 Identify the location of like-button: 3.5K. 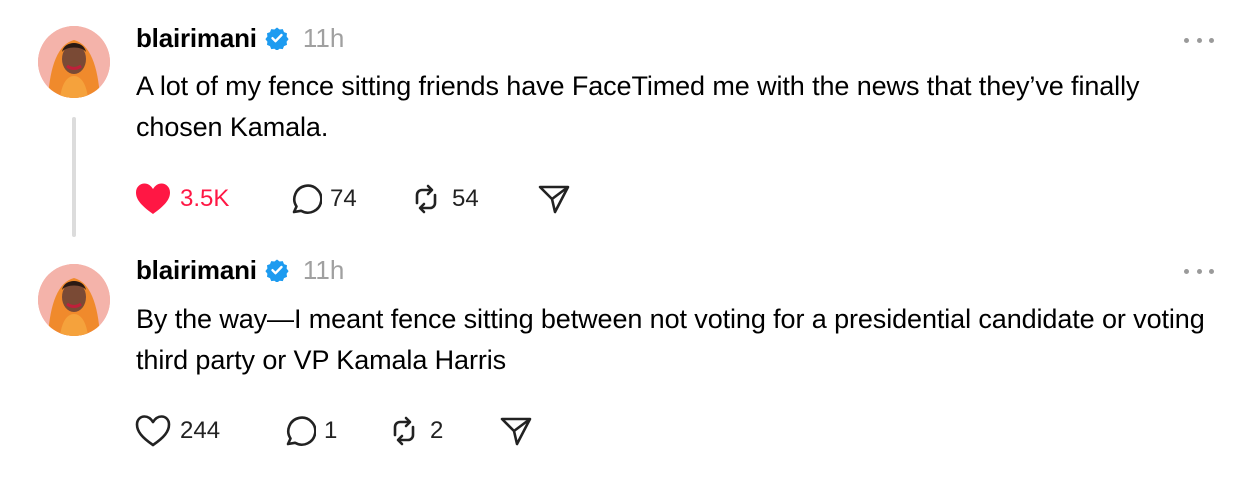
(210, 199).